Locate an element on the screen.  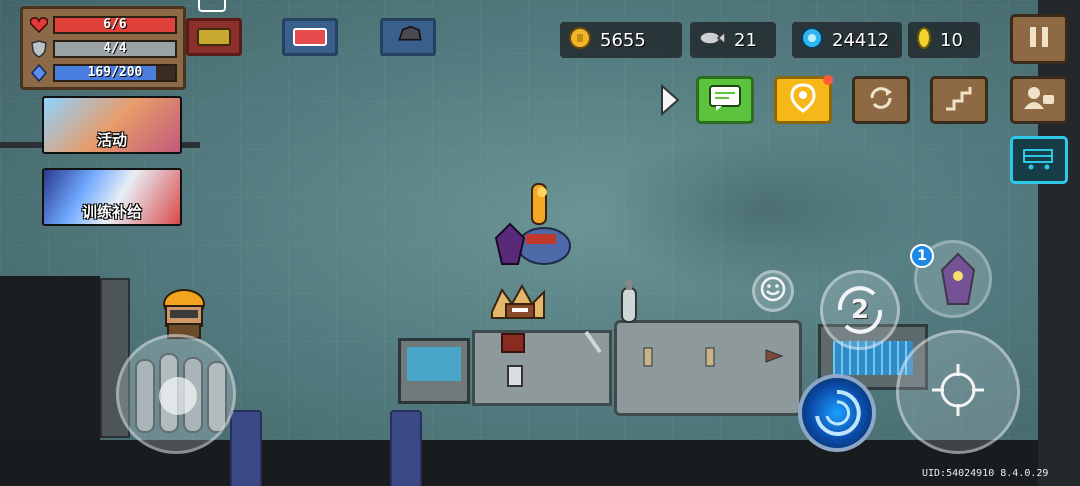
weapon-switch-button: 2 is located at coordinates (860, 310).